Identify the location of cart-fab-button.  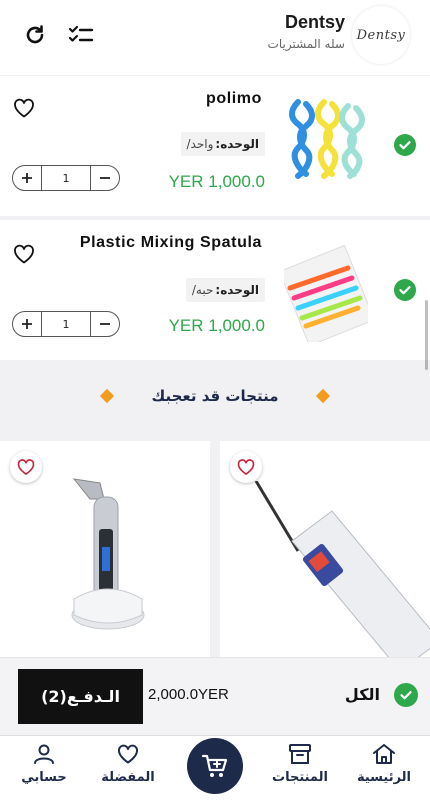
(215, 766).